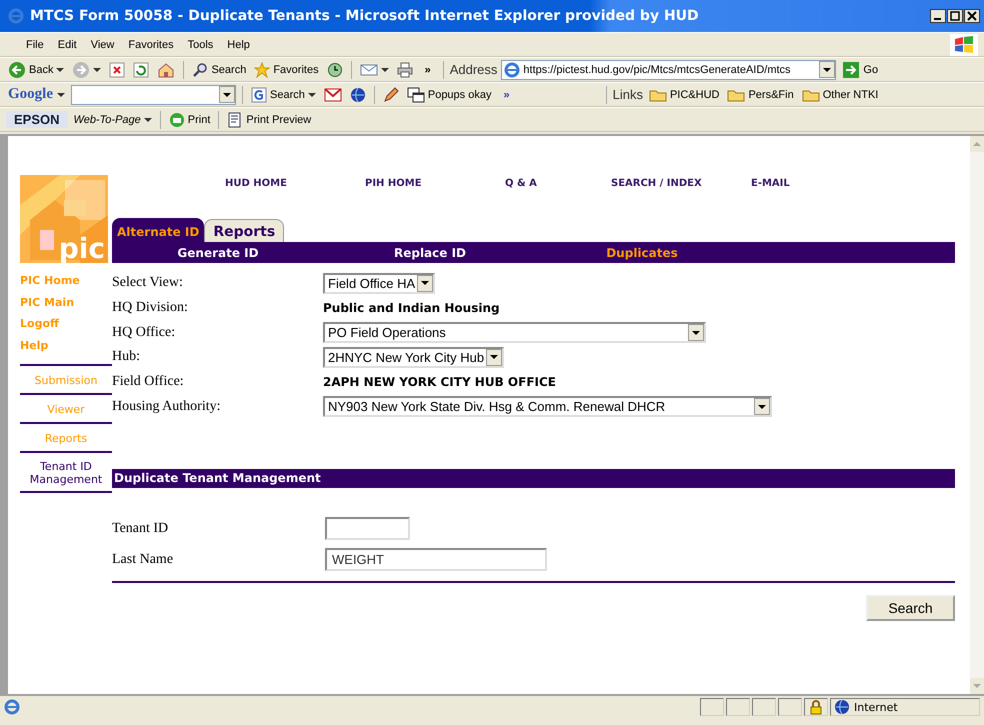 This screenshot has height=725, width=984. What do you see at coordinates (910, 608) in the screenshot?
I see `search-button: Search` at bounding box center [910, 608].